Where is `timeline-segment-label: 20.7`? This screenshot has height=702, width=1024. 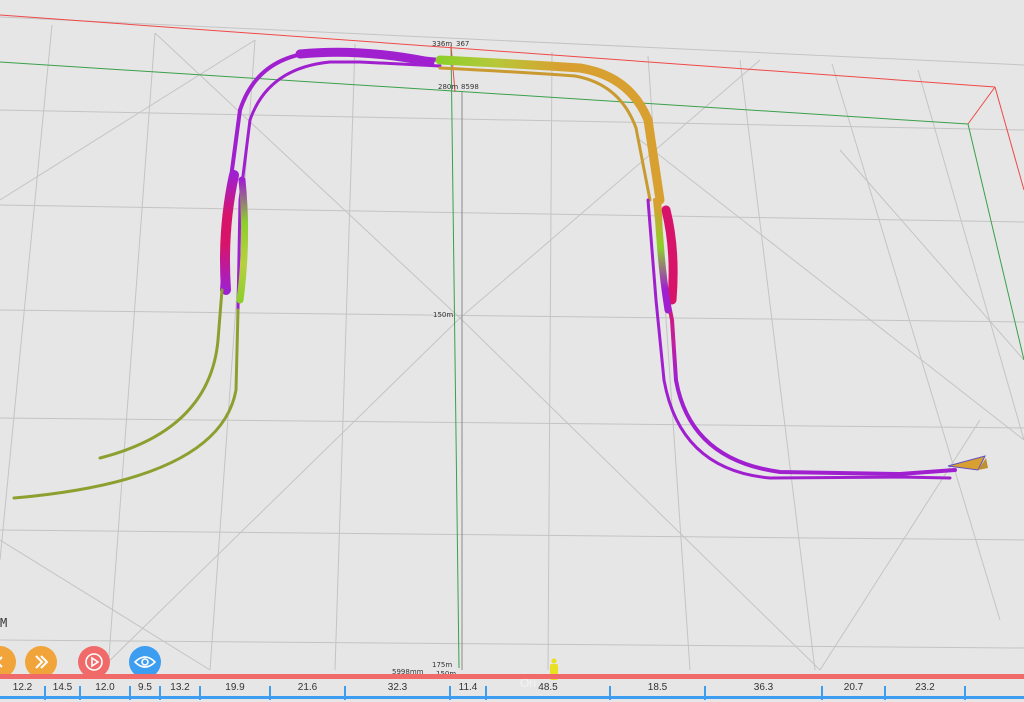
timeline-segment-label: 20.7 is located at coordinates (853, 687).